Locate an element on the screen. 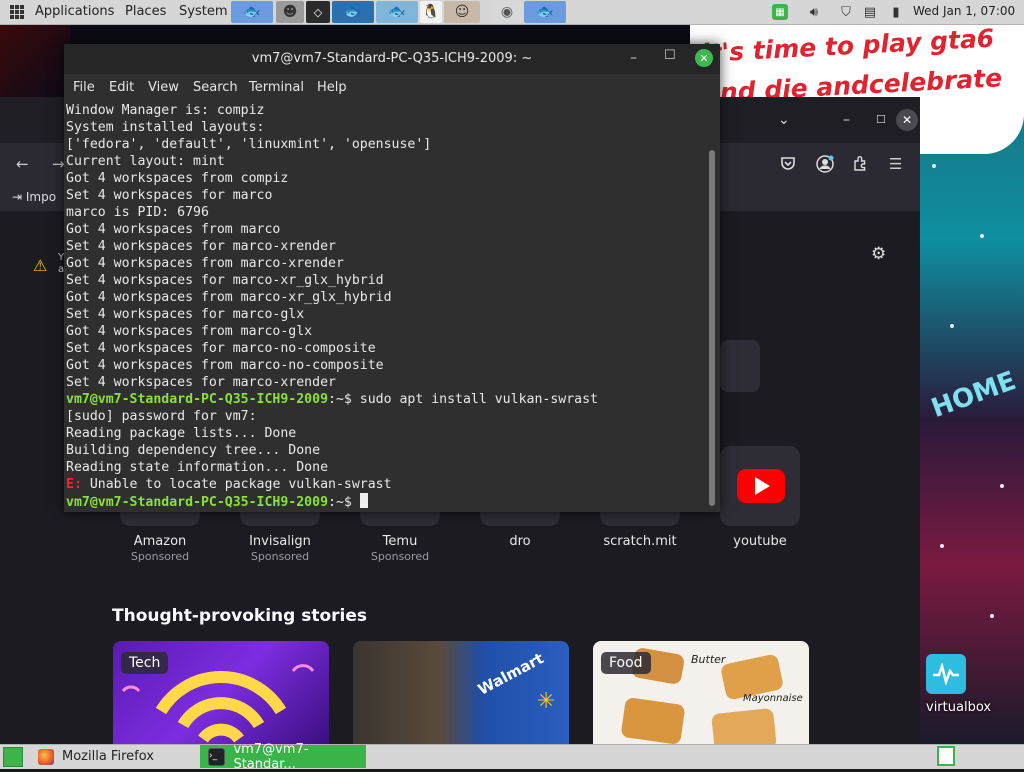 This screenshot has width=1024, height=772. clock: Wed Jan 1, 07:00 is located at coordinates (964, 11).